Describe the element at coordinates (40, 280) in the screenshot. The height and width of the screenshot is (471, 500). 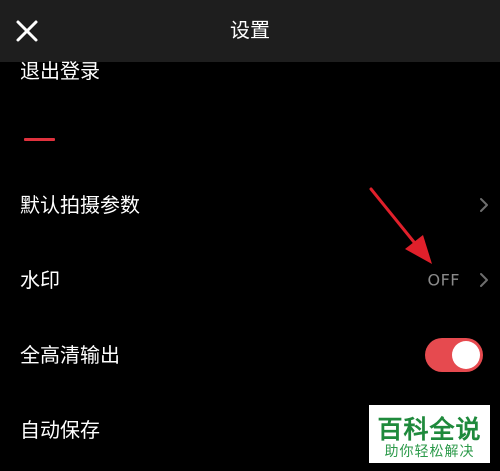
I see `setting-label: 水印` at that location.